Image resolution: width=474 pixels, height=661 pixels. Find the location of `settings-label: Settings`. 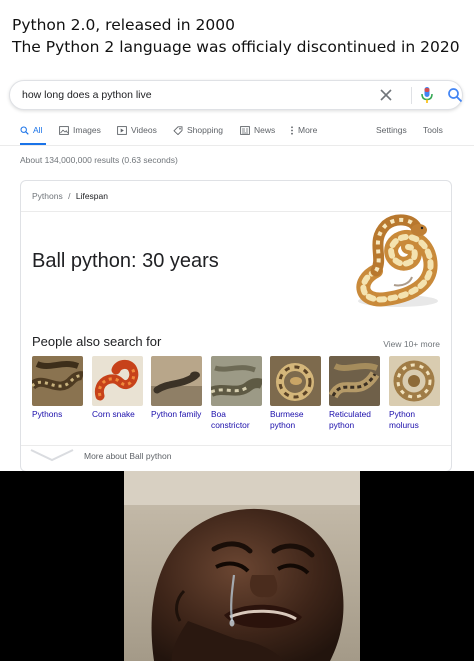

settings-label: Settings is located at coordinates (391, 130).